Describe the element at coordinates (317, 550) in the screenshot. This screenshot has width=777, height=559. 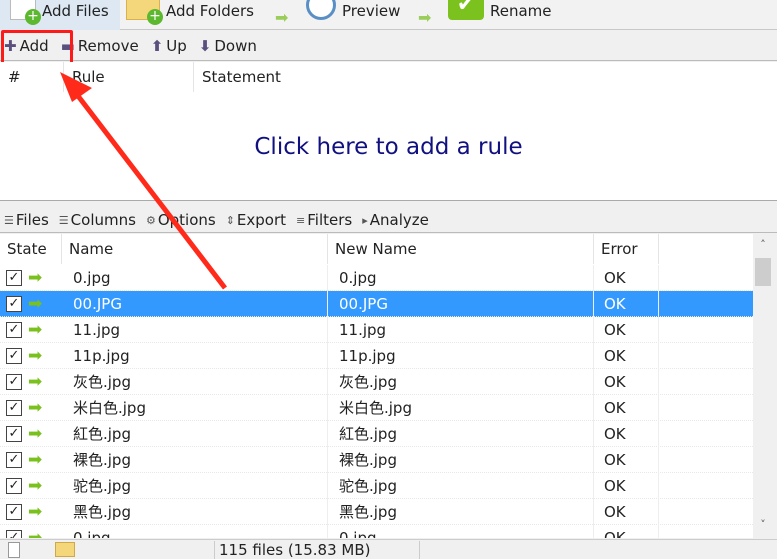
I see `file-count-summary: 115 files (15.83 MB)` at that location.